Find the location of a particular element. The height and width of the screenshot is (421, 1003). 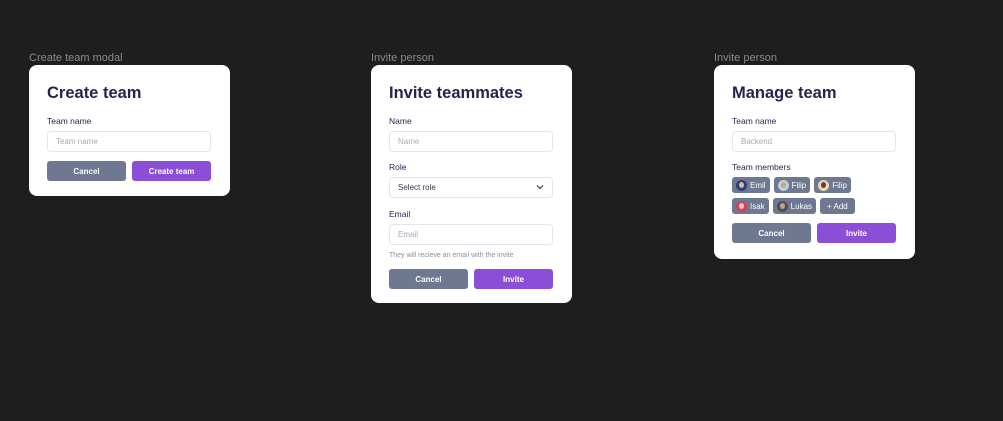

team-name-input: Backend is located at coordinates (814, 141).